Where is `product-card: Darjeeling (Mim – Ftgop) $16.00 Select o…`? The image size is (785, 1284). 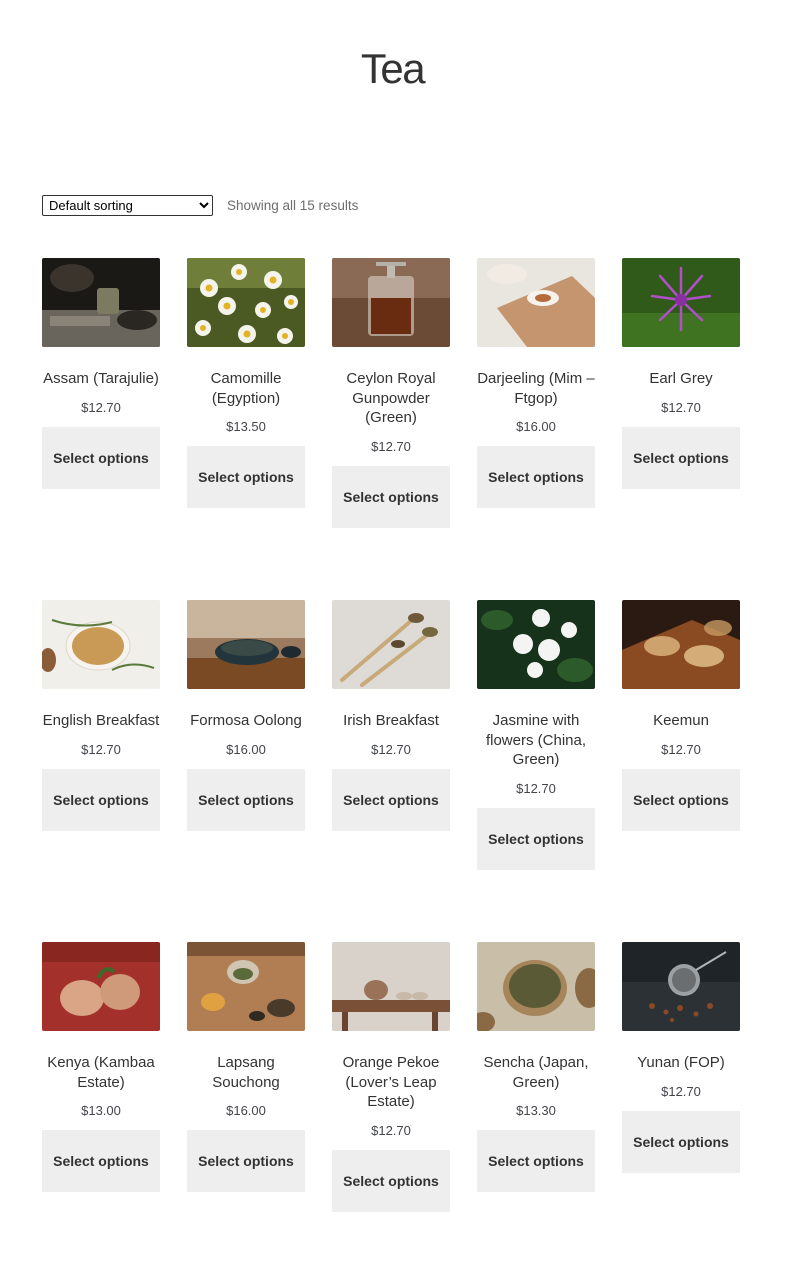
product-card: Darjeeling (Mim – Ftgop) $16.00 Select o… is located at coordinates (536, 429).